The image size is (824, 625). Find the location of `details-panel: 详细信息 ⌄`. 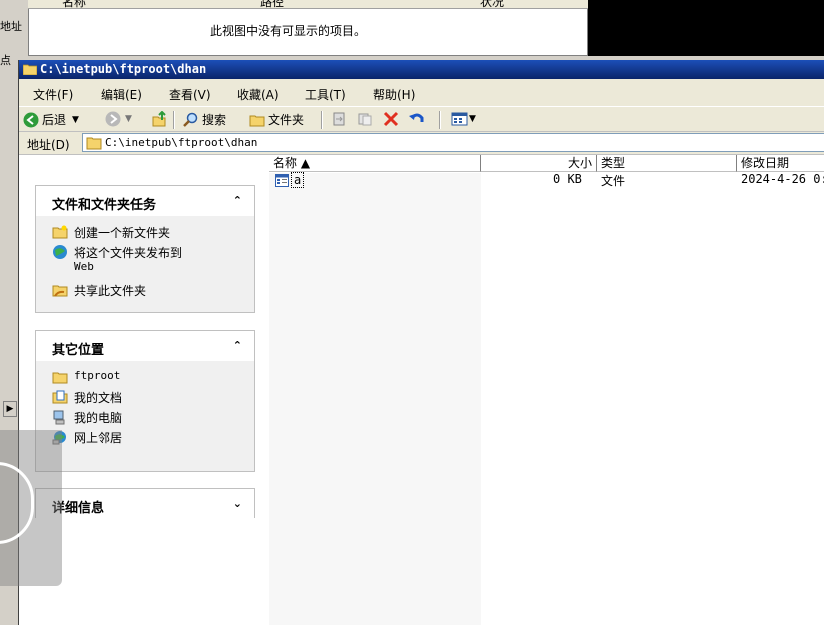

details-panel: 详细信息 ⌄ is located at coordinates (145, 503).